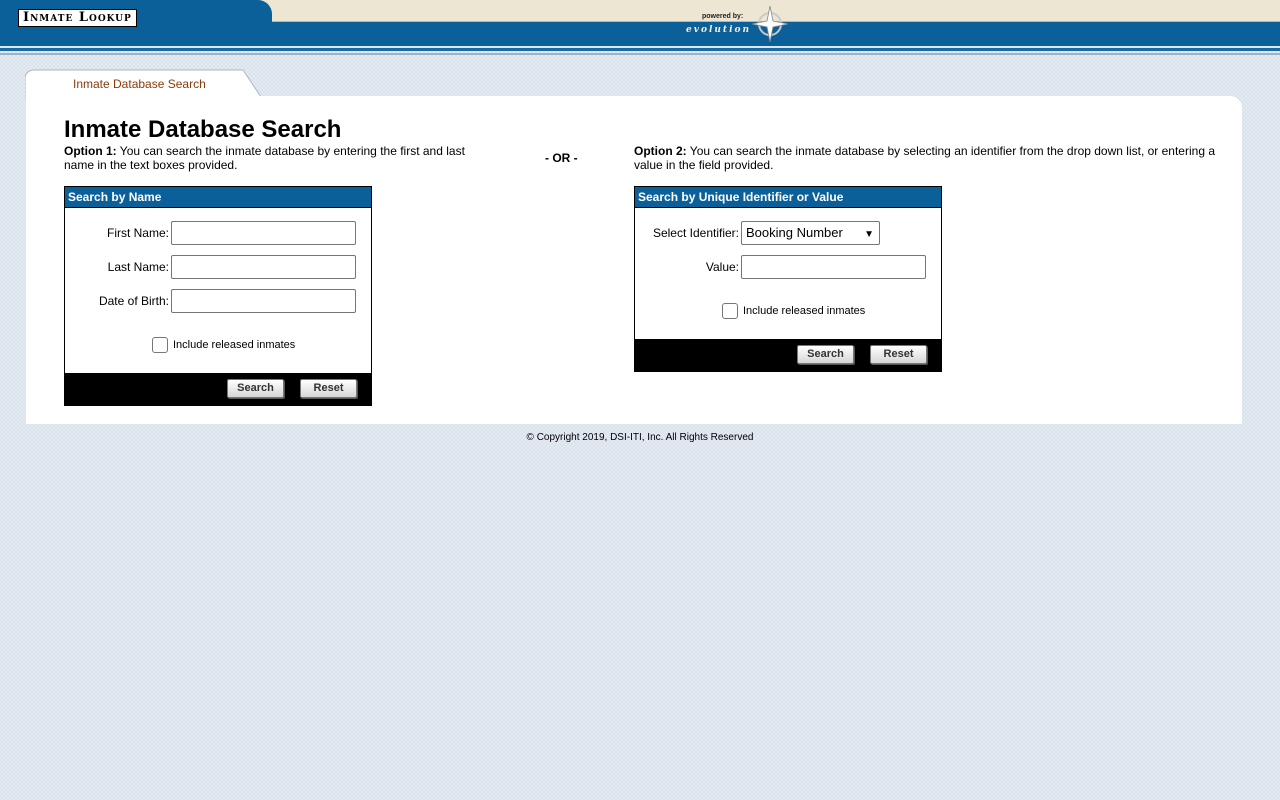 The width and height of the screenshot is (1280, 800). I want to click on name-reset-button: Reset, so click(328, 388).